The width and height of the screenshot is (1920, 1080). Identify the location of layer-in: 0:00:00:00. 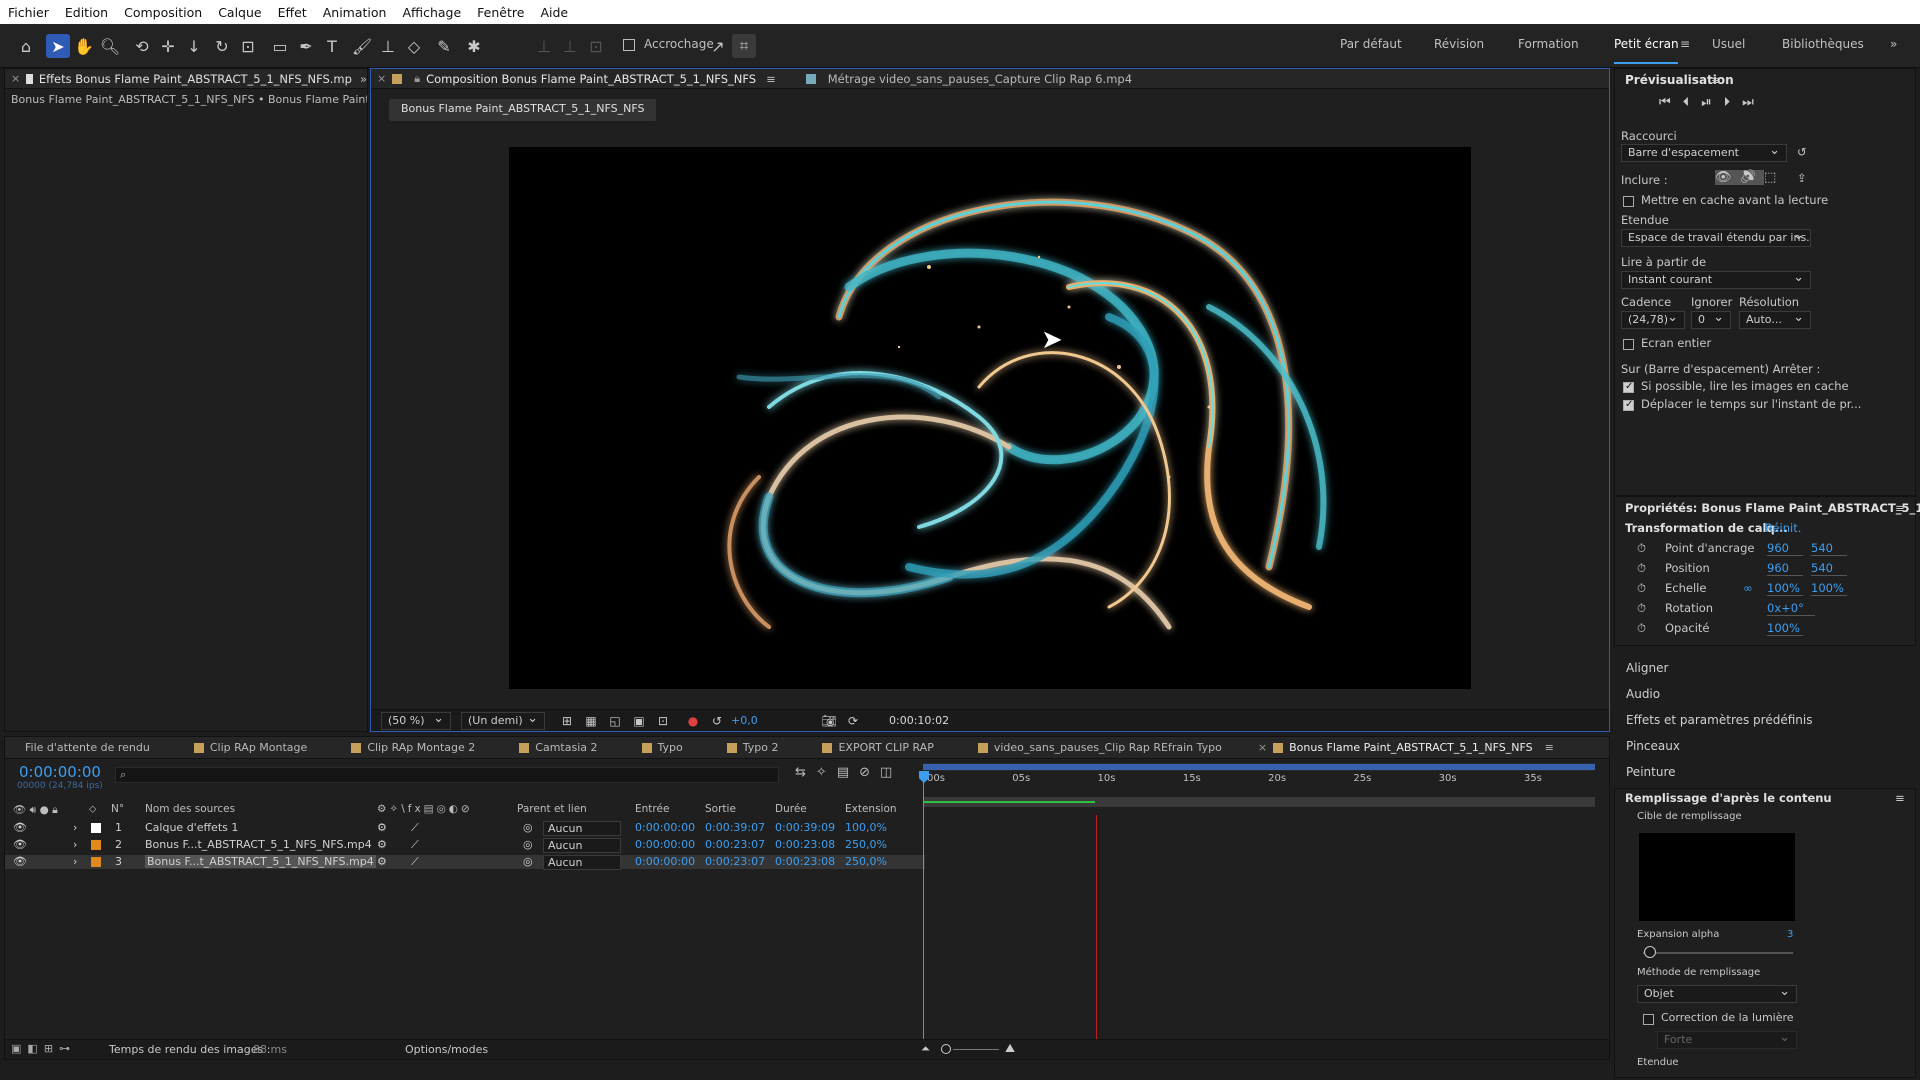
(665, 861).